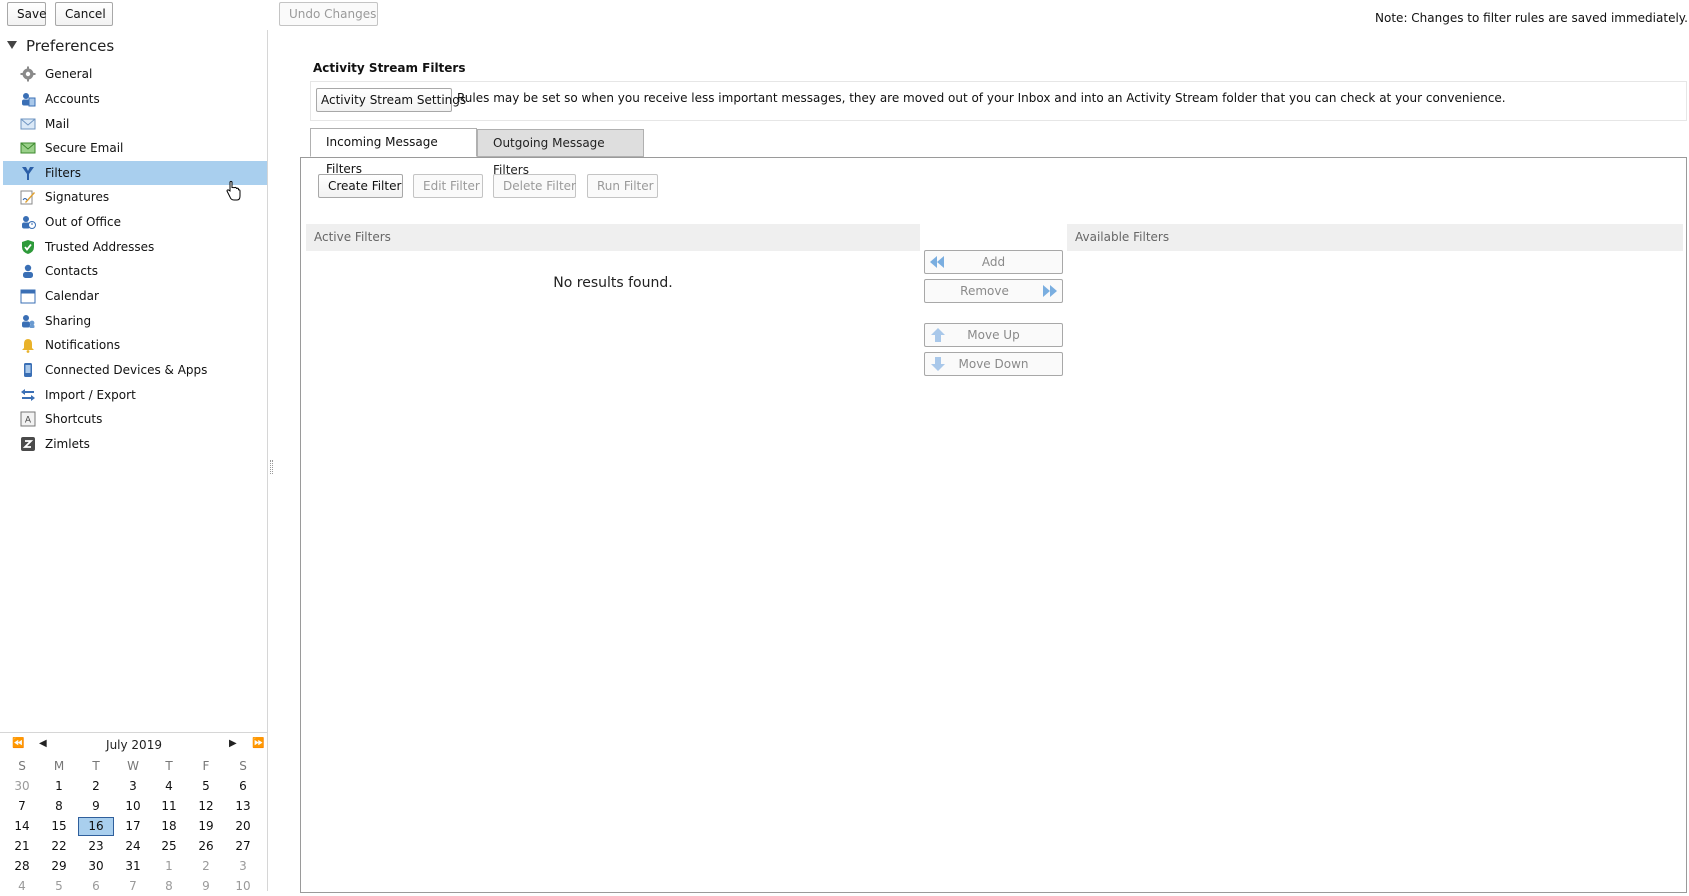  What do you see at coordinates (534, 186) in the screenshot?
I see `delete-filter-button: Delete Filter` at bounding box center [534, 186].